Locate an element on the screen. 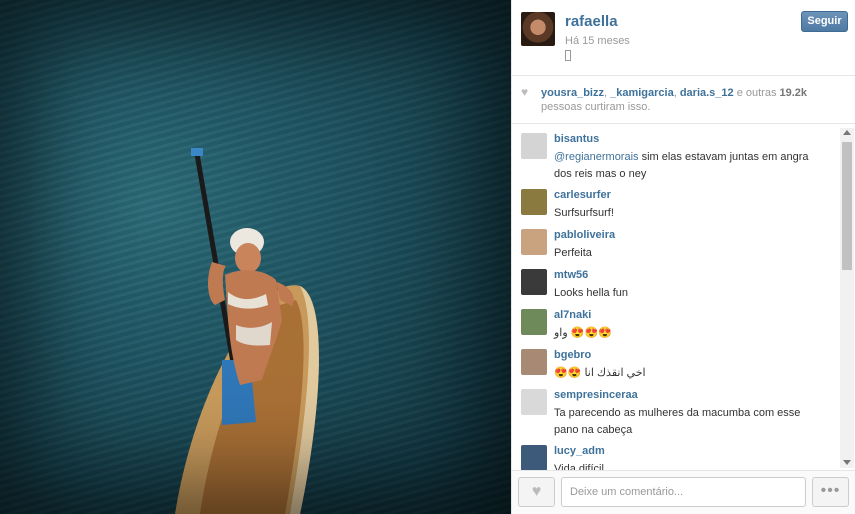  like-button: ♥ is located at coordinates (536, 492).